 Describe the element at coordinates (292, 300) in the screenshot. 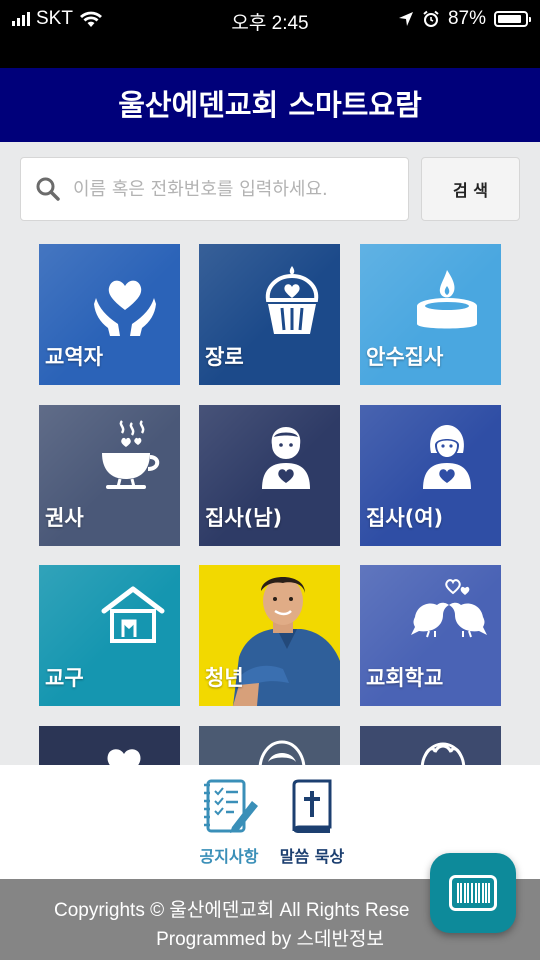

I see `cupcake-heart-icon` at that location.